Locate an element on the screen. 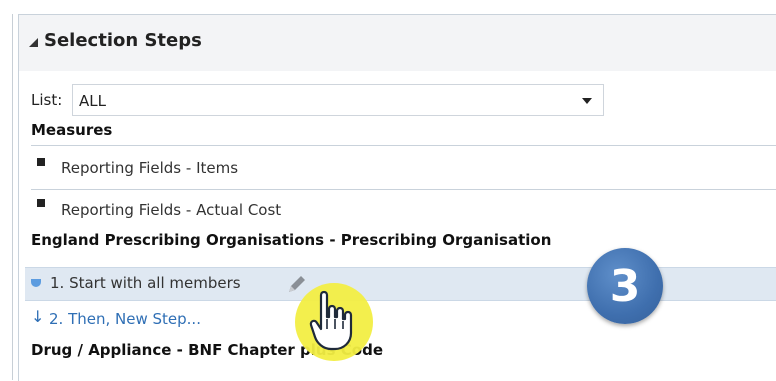 This screenshot has width=776, height=381. hand-pointer-icon is located at coordinates (331, 320).